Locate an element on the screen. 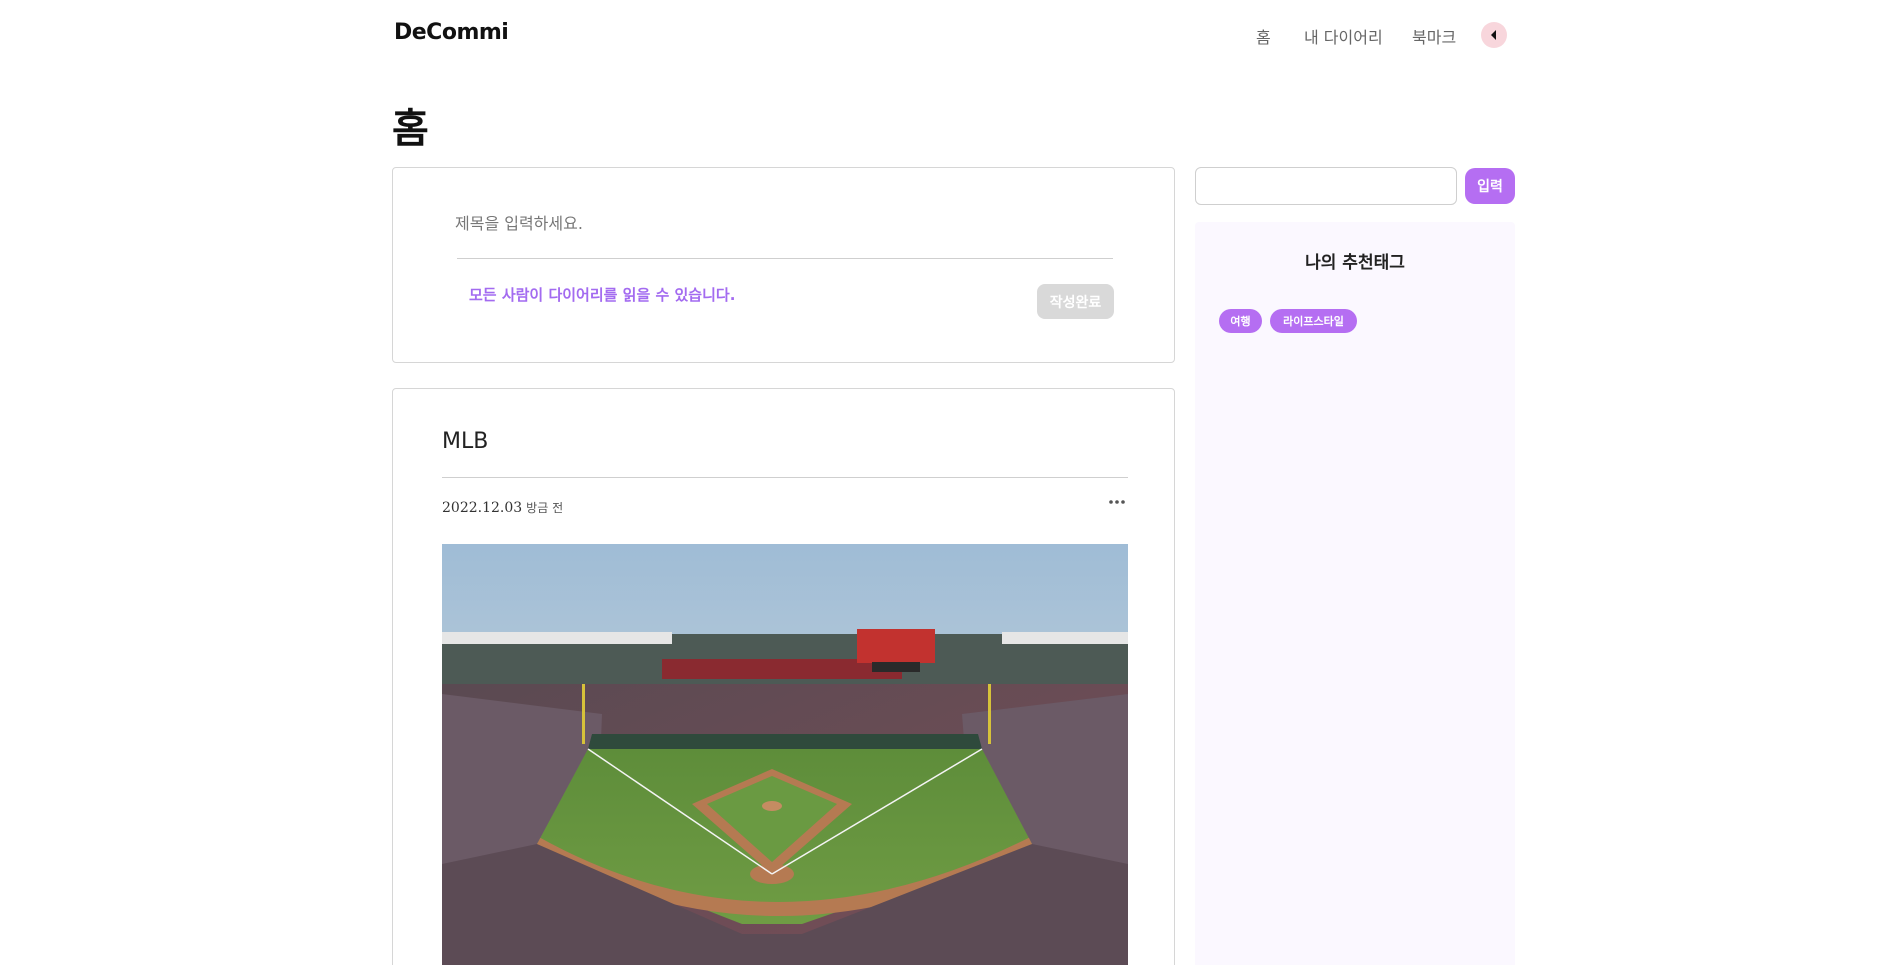 The width and height of the screenshot is (1895, 965). more-options-icon is located at coordinates (1117, 499).